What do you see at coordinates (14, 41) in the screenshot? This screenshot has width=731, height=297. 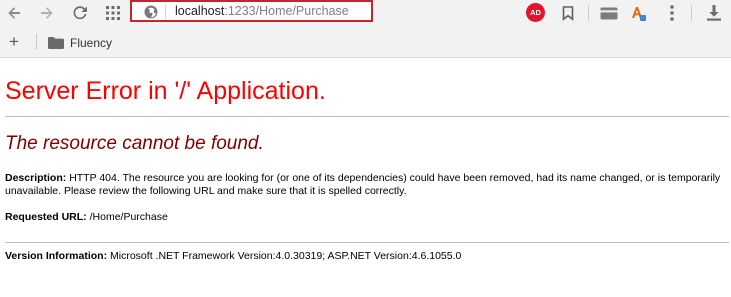 I see `add-bookmark-button: +` at bounding box center [14, 41].